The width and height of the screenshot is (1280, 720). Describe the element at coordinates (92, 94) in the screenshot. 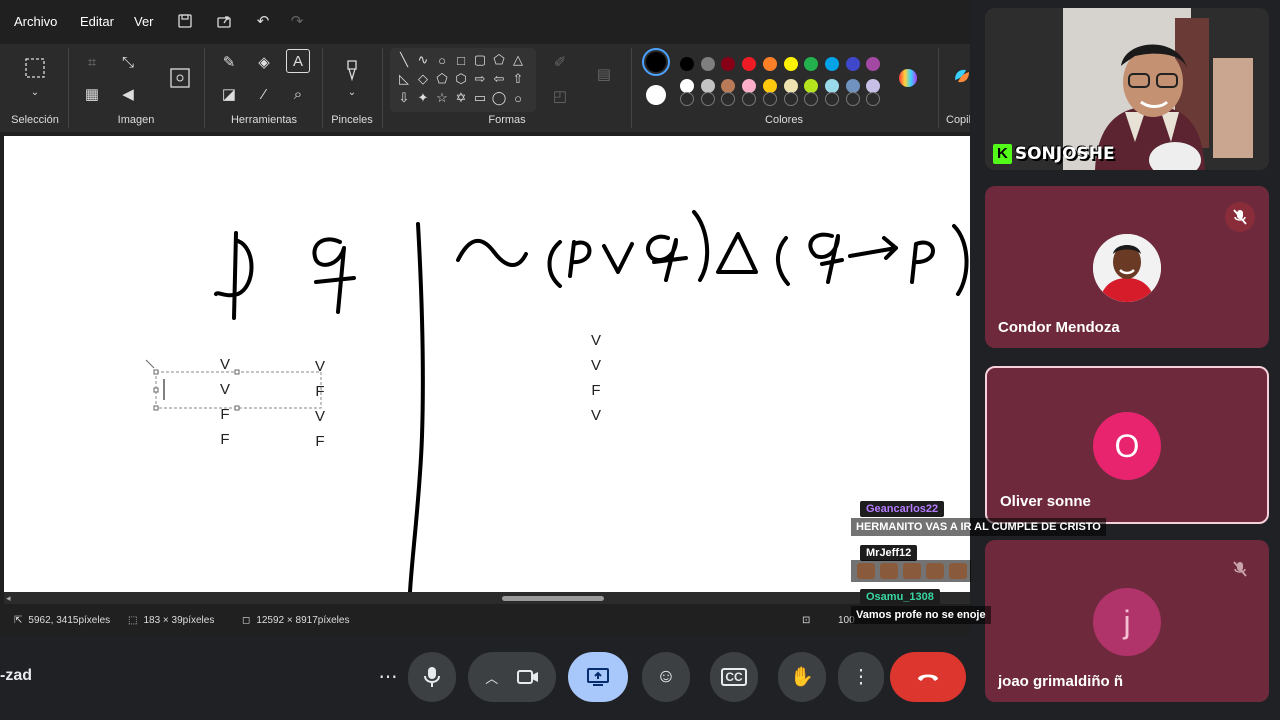

I see `grid-icon: ▦` at that location.